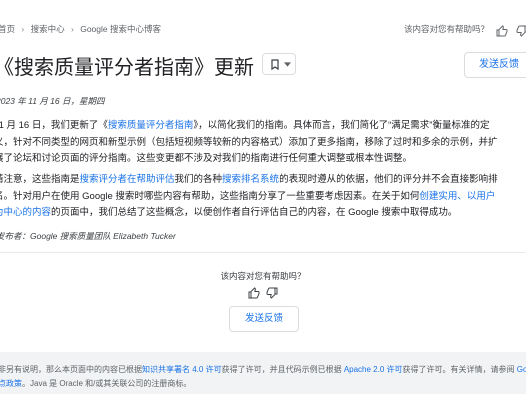 The image size is (526, 394). I want to click on text: 获得了许可。有关详情，请参阅, so click(459, 369).